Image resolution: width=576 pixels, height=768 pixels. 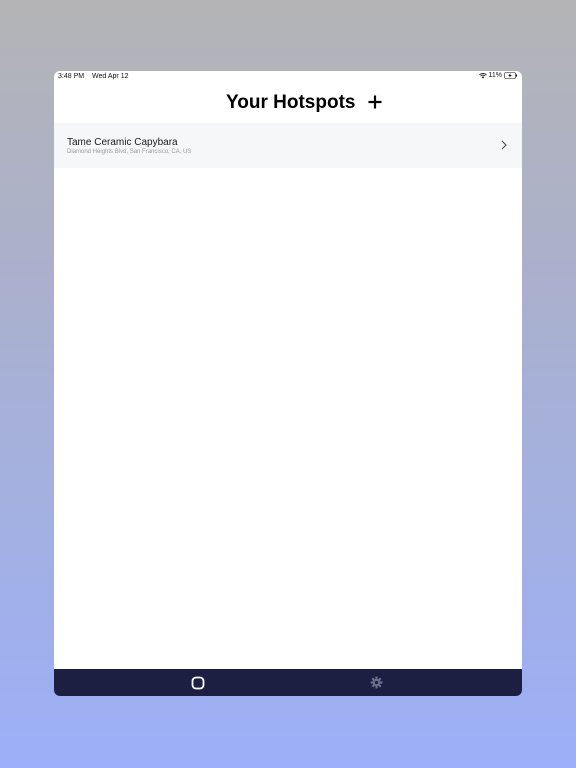 I want to click on battery-percent: 11%, so click(x=495, y=75).